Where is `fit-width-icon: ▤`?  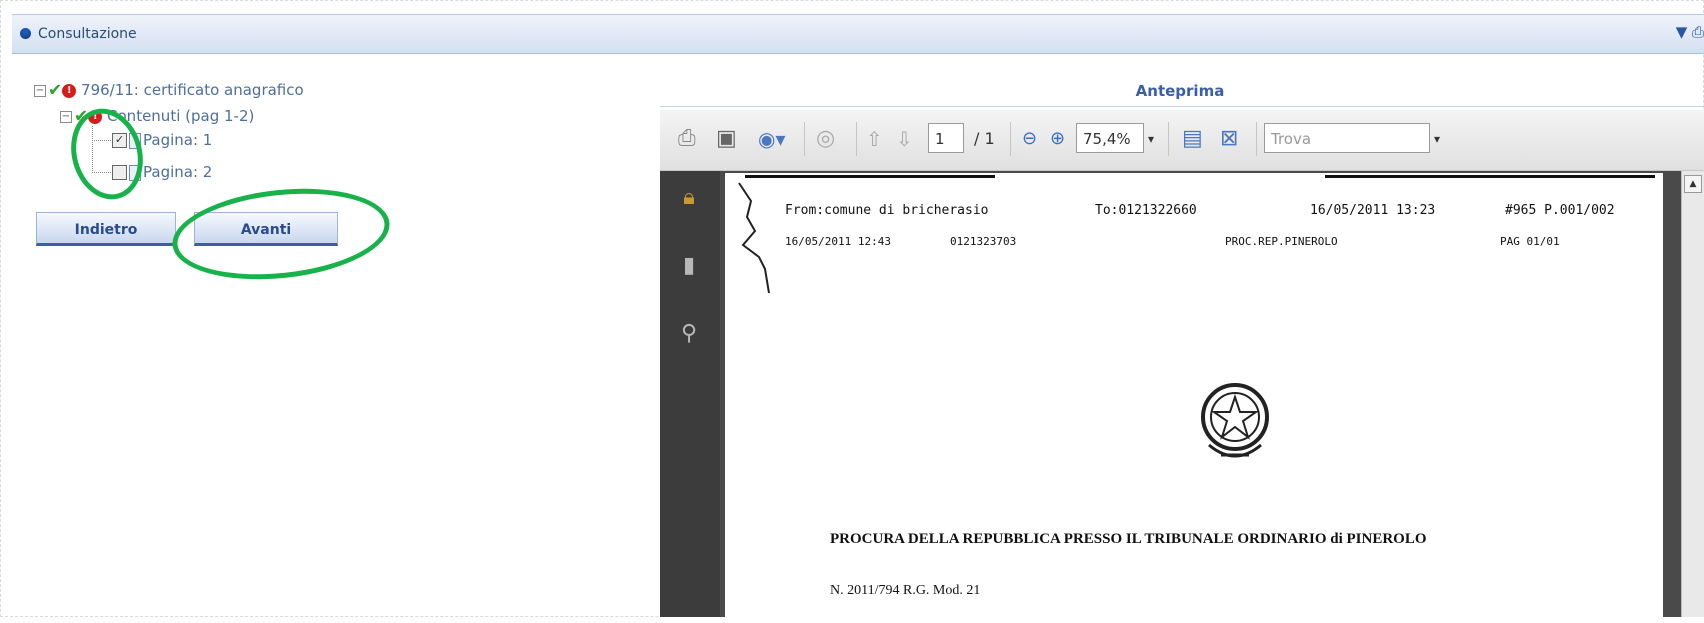
fit-width-icon: ▤ is located at coordinates (1192, 139).